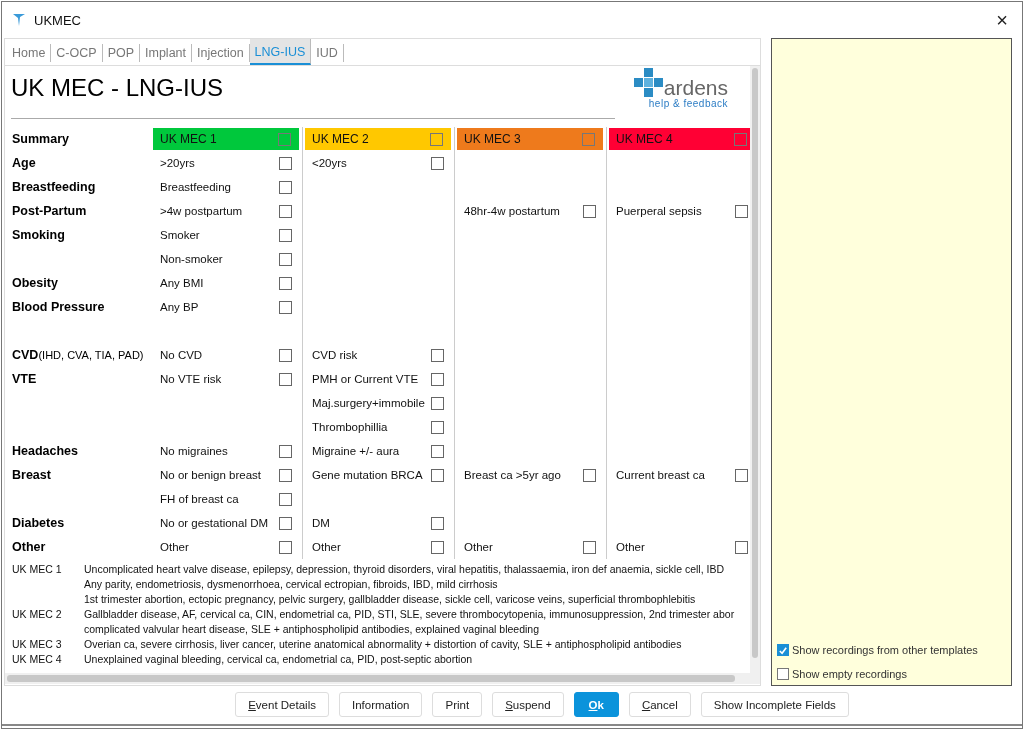 This screenshot has width=1026, height=732. Describe the element at coordinates (367, 475) in the screenshot. I see `option-label: Gene mutation BRCA` at that location.